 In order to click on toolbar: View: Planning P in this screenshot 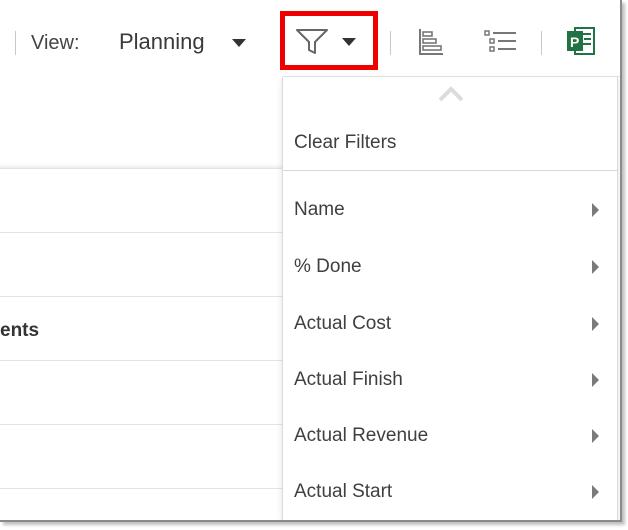, I will do `click(310, 38)`.